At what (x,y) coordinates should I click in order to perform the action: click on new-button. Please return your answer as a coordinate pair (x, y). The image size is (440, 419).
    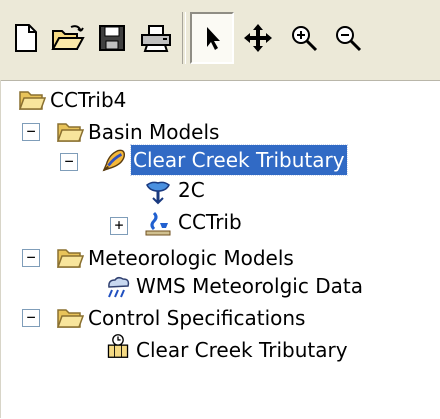
    Looking at the image, I should click on (26, 38).